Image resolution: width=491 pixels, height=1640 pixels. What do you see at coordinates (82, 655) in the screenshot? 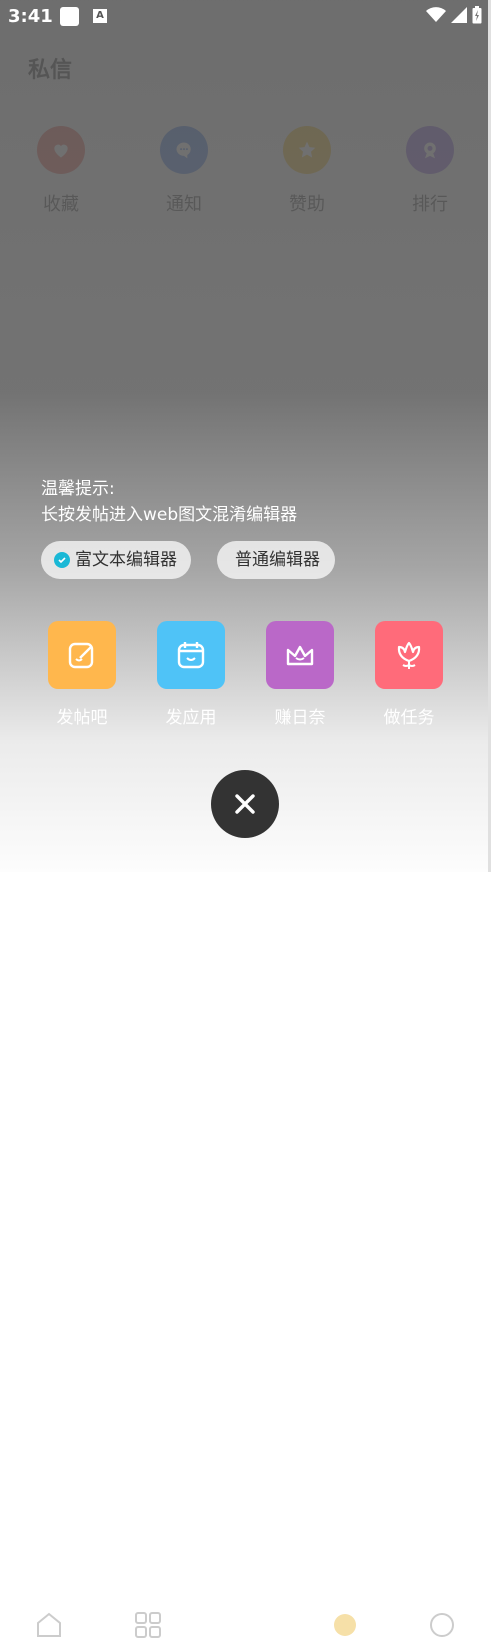
I see `edit-icon` at bounding box center [82, 655].